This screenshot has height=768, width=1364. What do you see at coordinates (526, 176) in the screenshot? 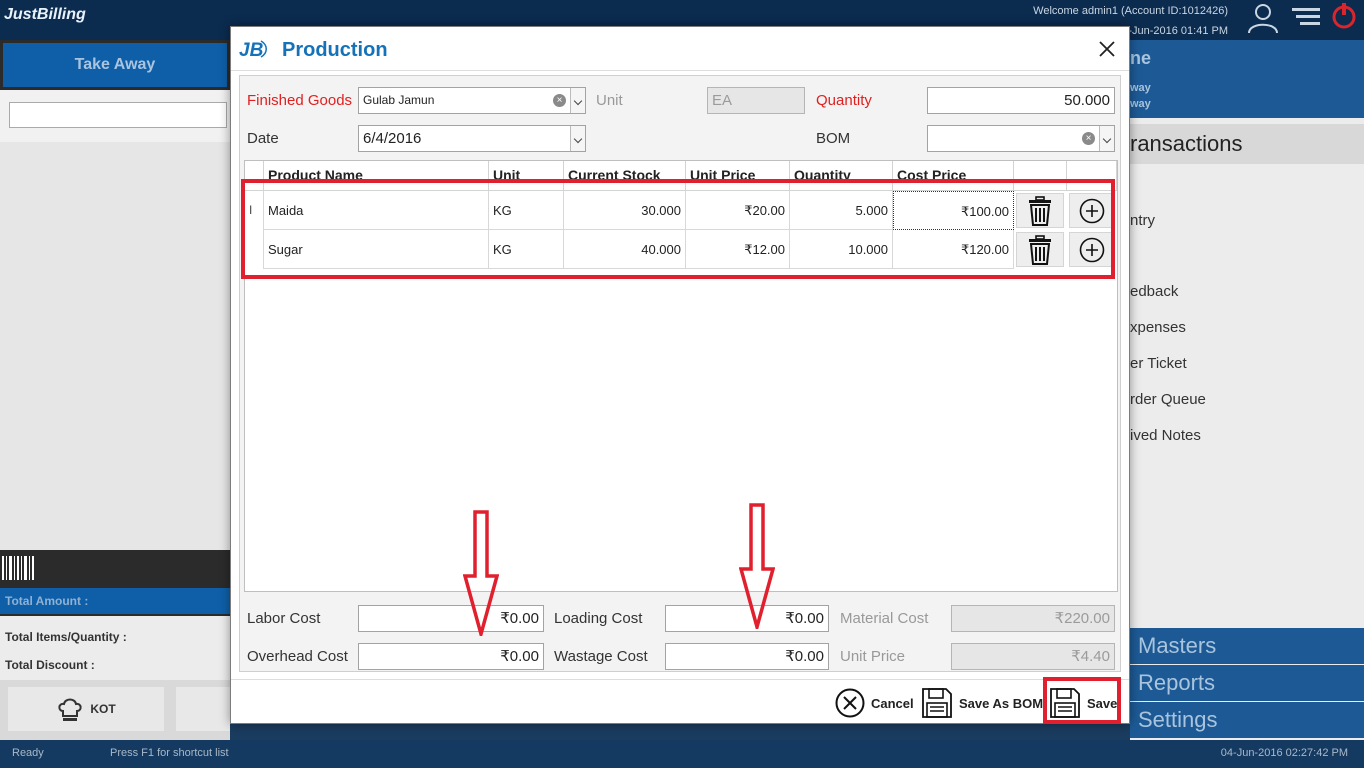
I see `col-unit: Unit` at bounding box center [526, 176].